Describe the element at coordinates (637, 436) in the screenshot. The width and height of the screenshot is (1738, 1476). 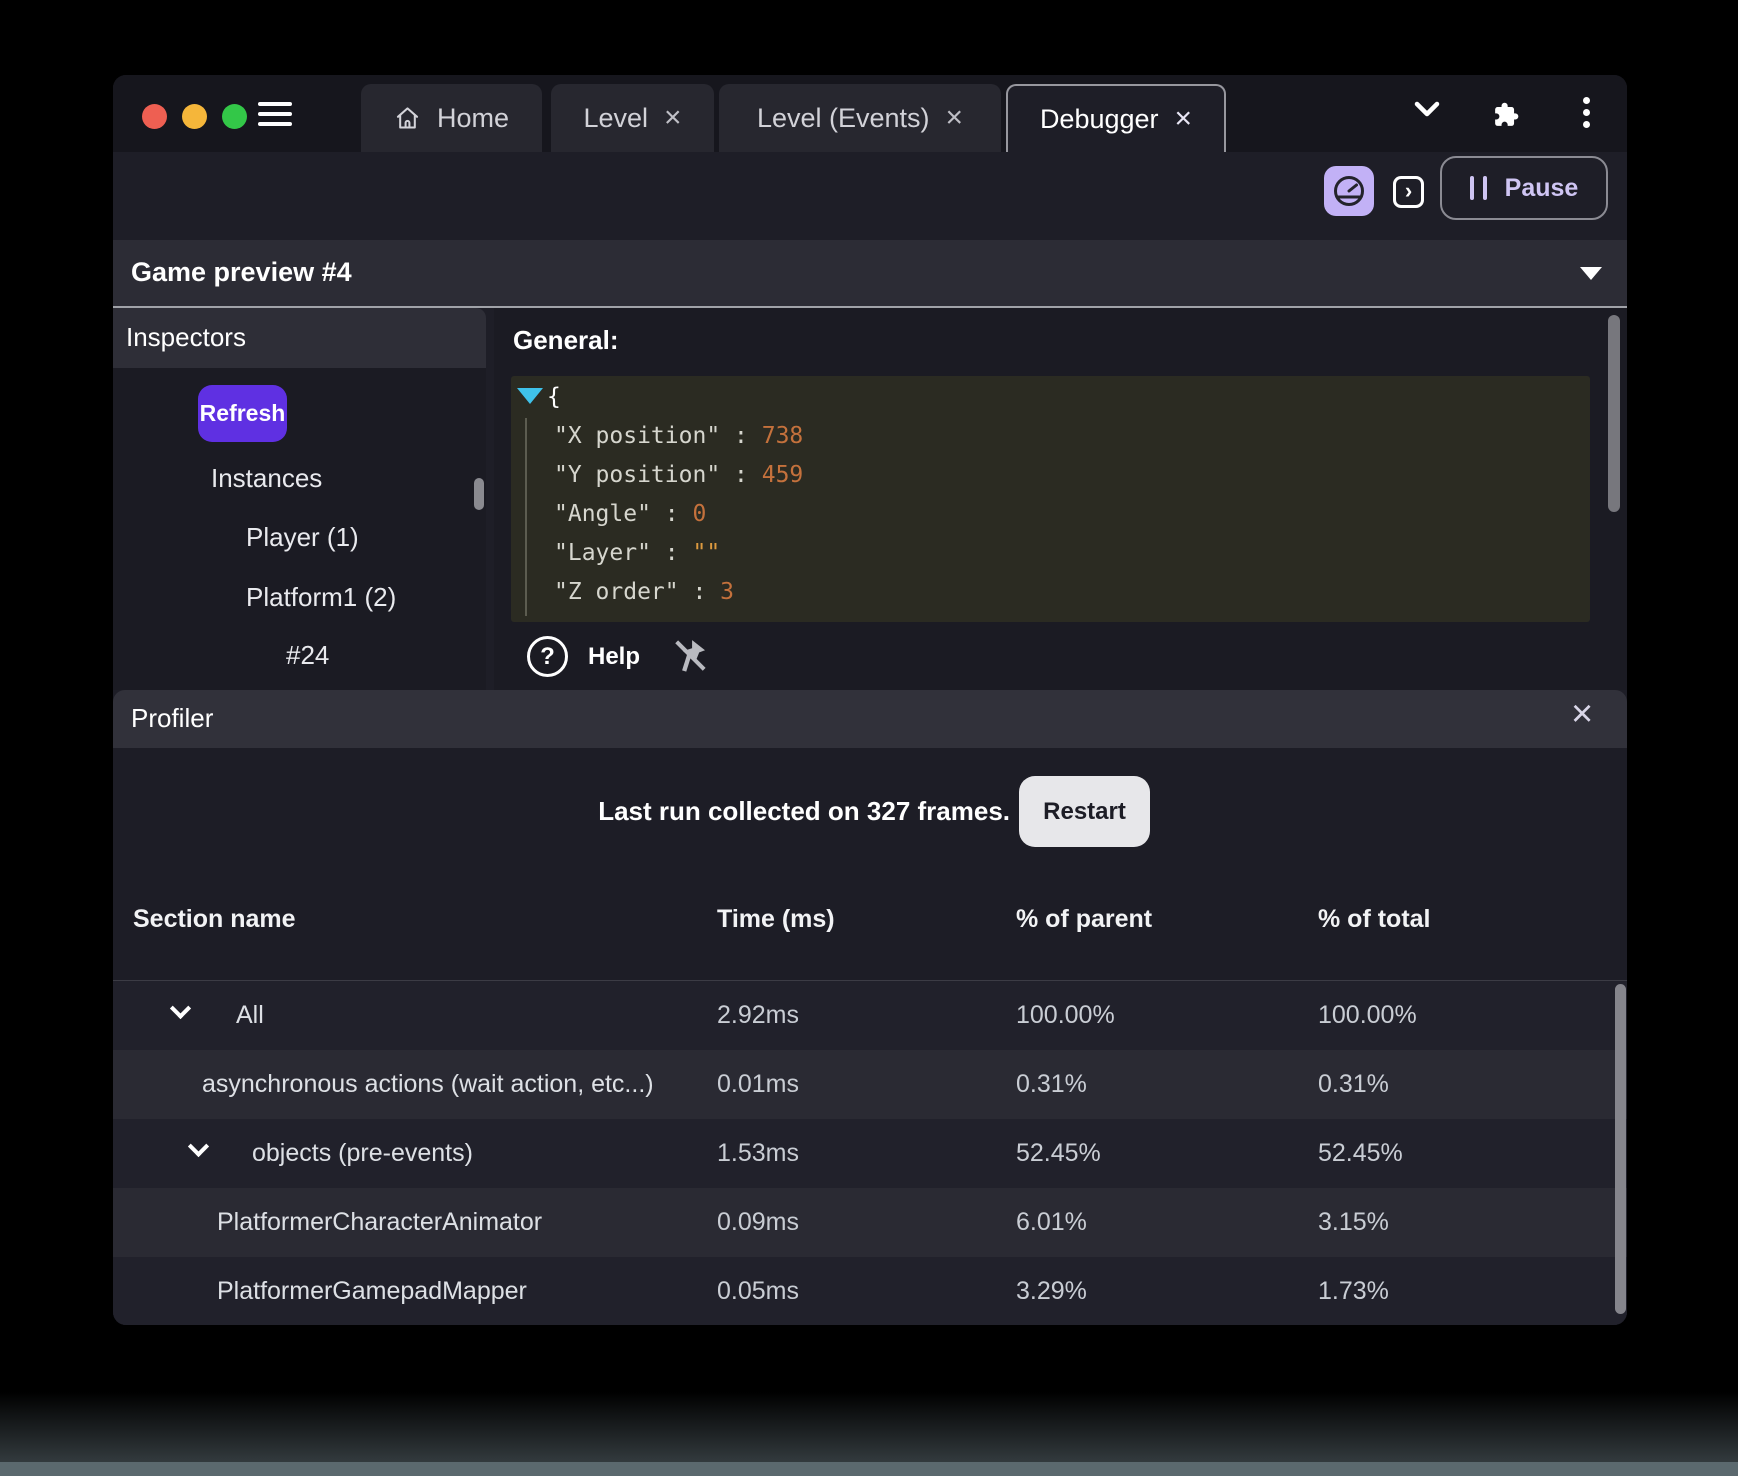
I see `json-key: "X position"` at that location.